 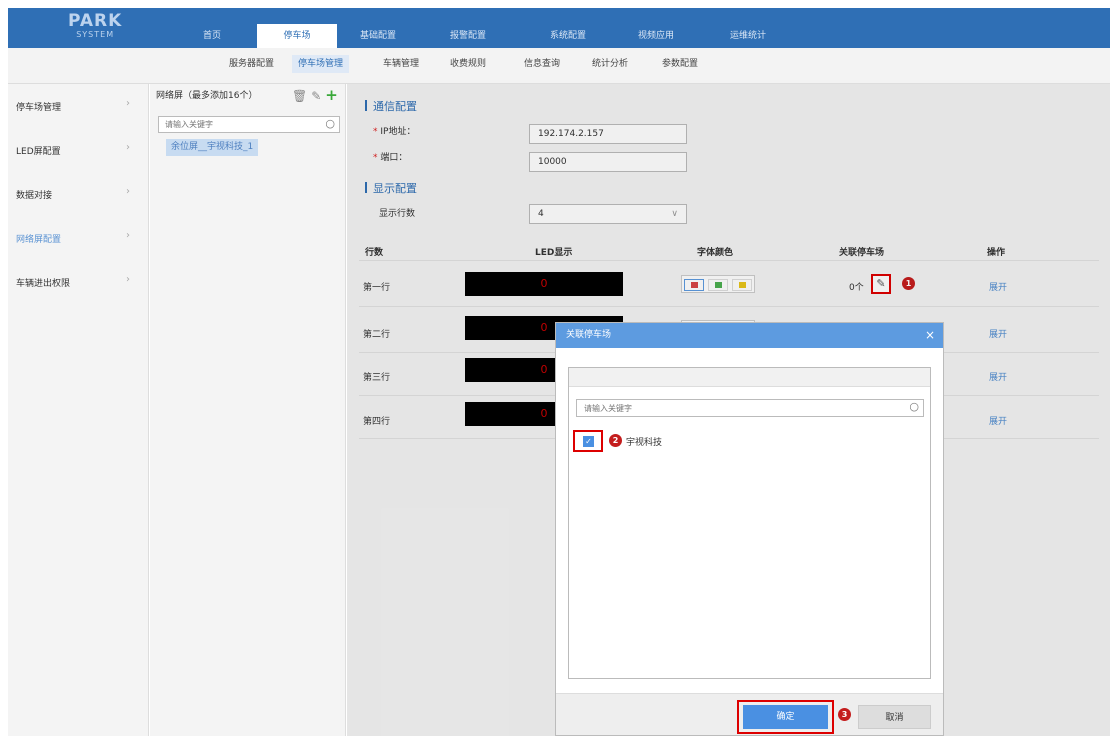 What do you see at coordinates (748, 36) in the screenshot?
I see `tab-ops-stats: 运维统计` at bounding box center [748, 36].